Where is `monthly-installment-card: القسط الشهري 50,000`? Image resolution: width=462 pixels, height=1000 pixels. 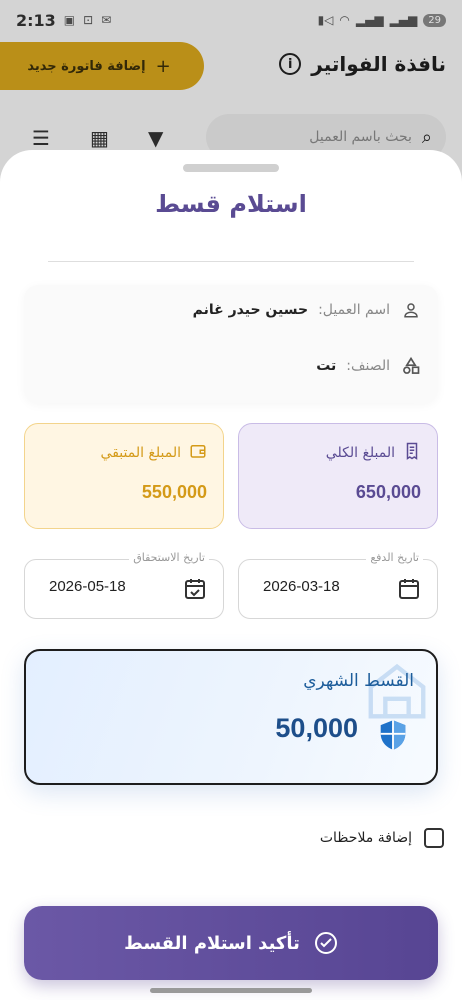
monthly-installment-card: القسط الشهري 50,000 is located at coordinates (231, 717).